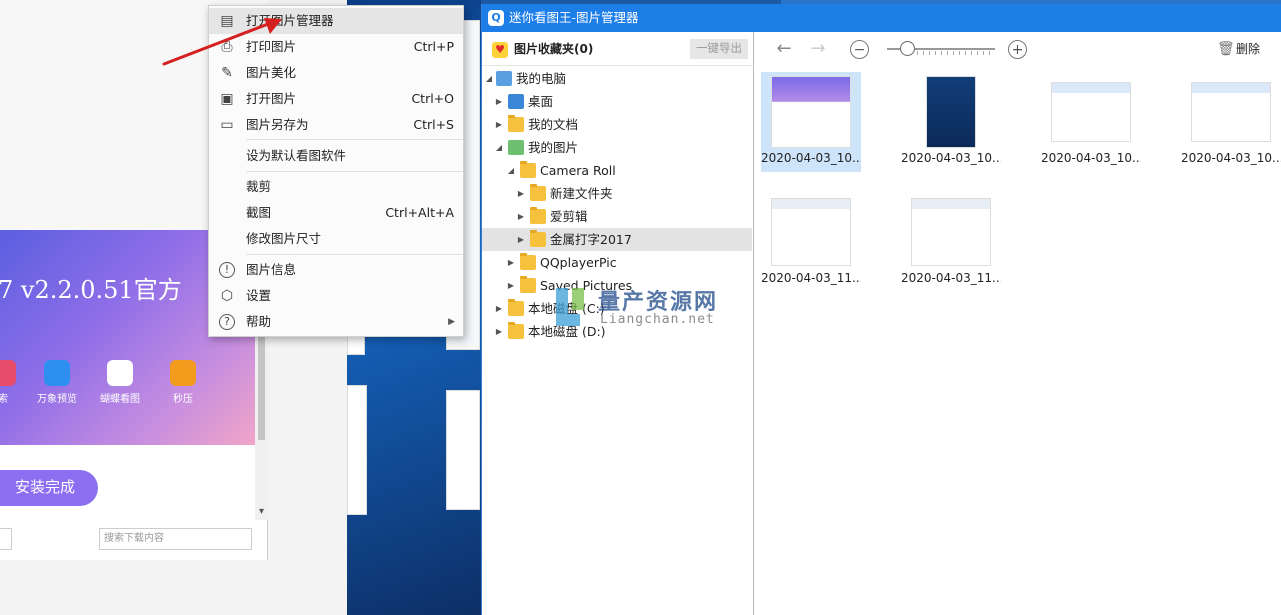  I want to click on menu-item-screenshot: 截图 Ctrl+Alt+A, so click(336, 213).